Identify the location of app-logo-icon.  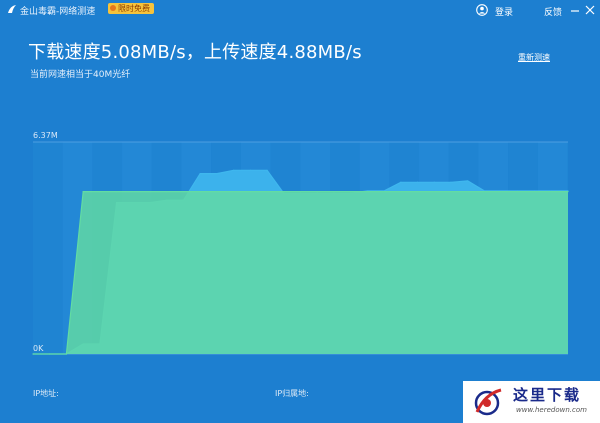
(12, 9).